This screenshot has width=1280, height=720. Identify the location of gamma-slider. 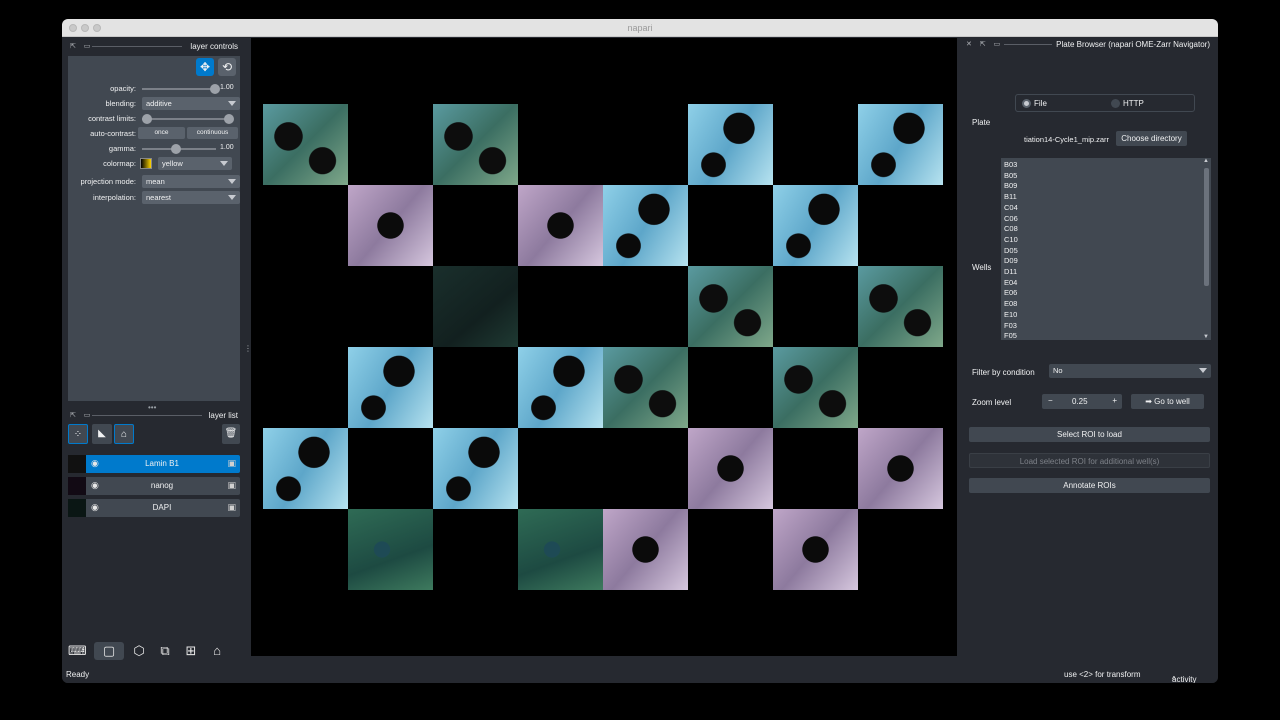
(179, 149).